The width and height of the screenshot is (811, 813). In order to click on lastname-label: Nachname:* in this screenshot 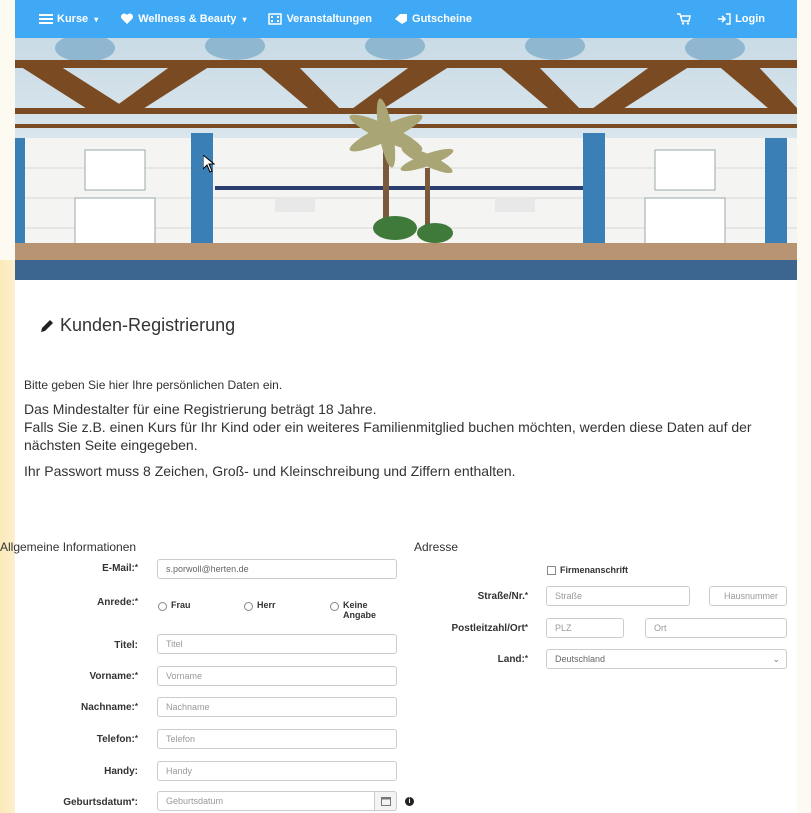, I will do `click(109, 707)`.